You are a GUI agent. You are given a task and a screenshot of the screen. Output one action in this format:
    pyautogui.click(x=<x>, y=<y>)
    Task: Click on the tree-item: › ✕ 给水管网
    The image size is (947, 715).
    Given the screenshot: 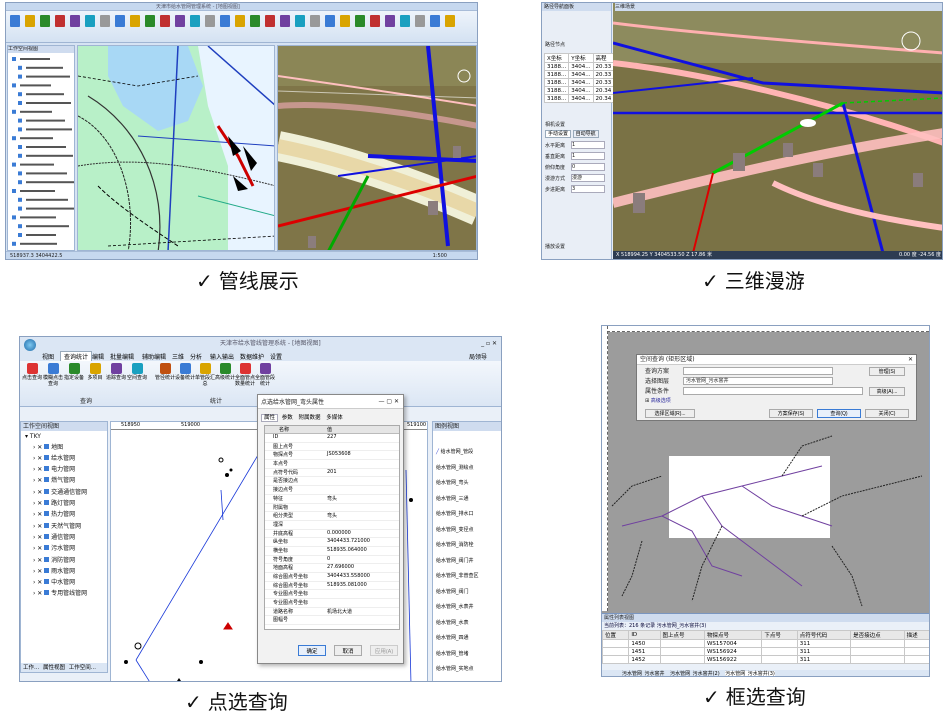 What is the action you would take?
    pyautogui.click(x=66, y=458)
    